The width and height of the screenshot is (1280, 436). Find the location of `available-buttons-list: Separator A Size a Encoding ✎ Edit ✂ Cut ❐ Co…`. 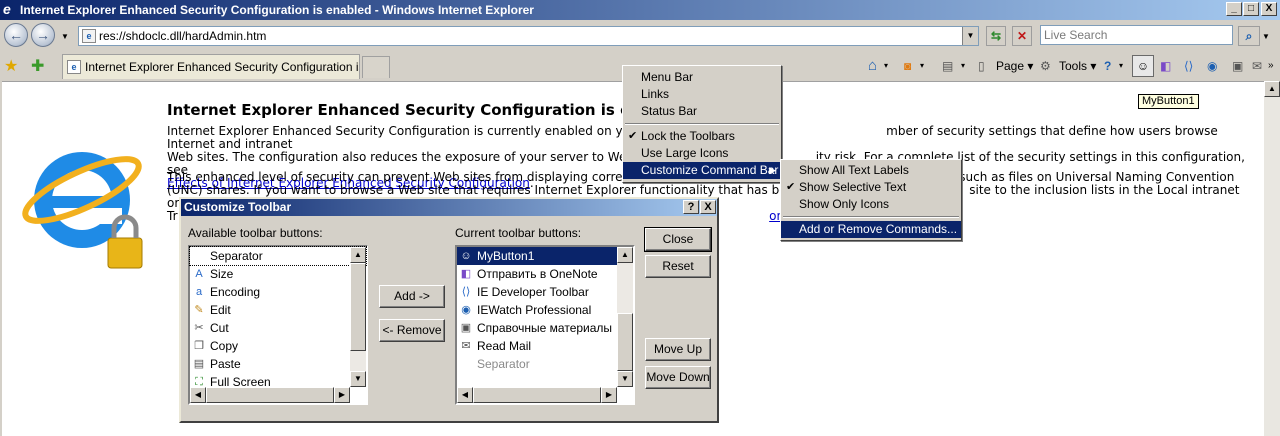

available-buttons-list: Separator A Size a Encoding ✎ Edit ✂ Cut ❐ Co… is located at coordinates (278, 325).